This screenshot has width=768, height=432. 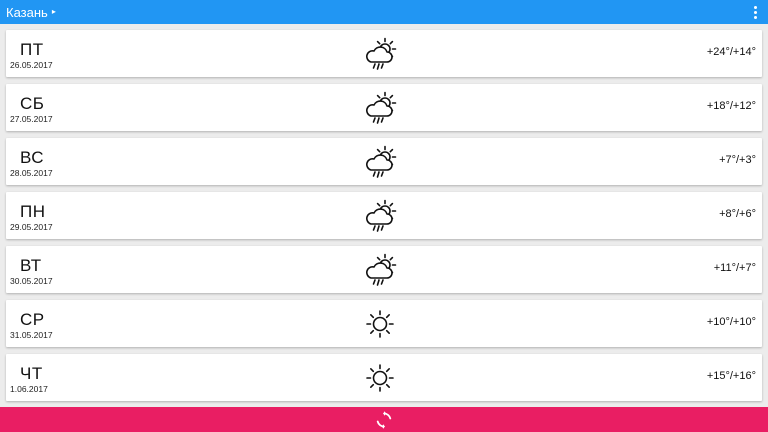 What do you see at coordinates (33, 211) in the screenshot?
I see `day-name: ПН` at bounding box center [33, 211].